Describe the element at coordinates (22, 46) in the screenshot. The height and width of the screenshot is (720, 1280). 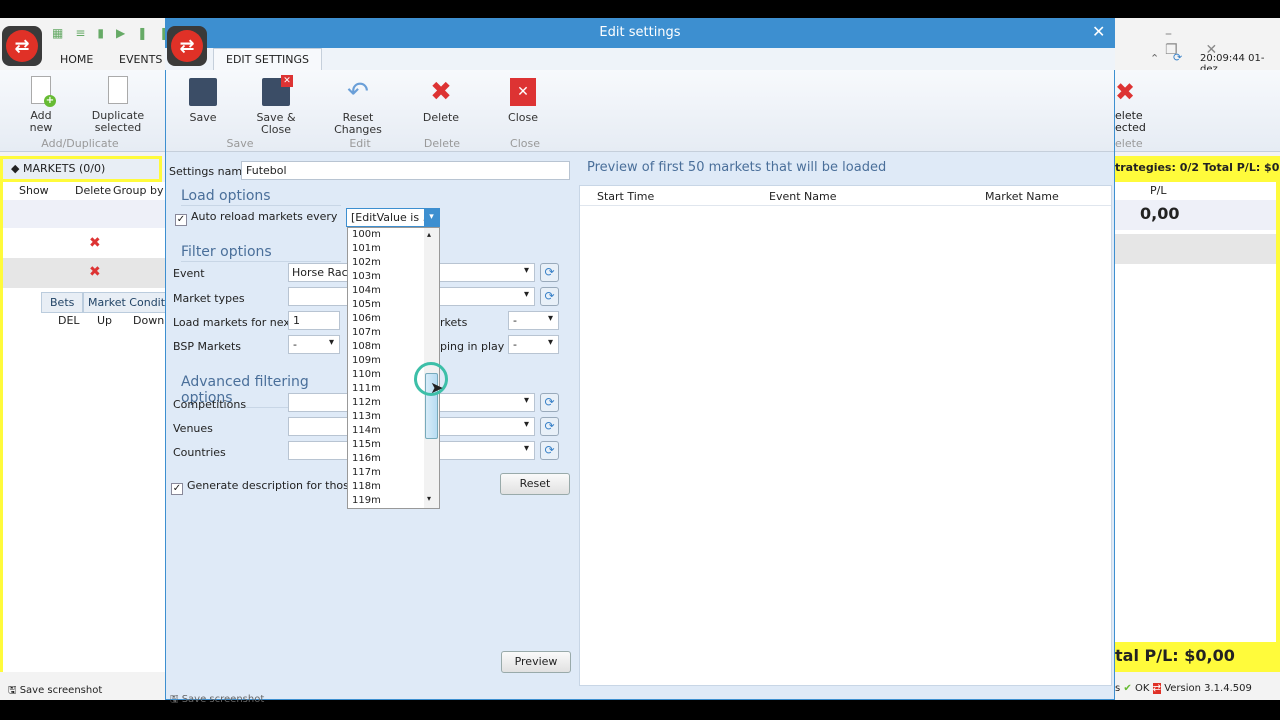
I see `app-logo: ⇄` at that location.